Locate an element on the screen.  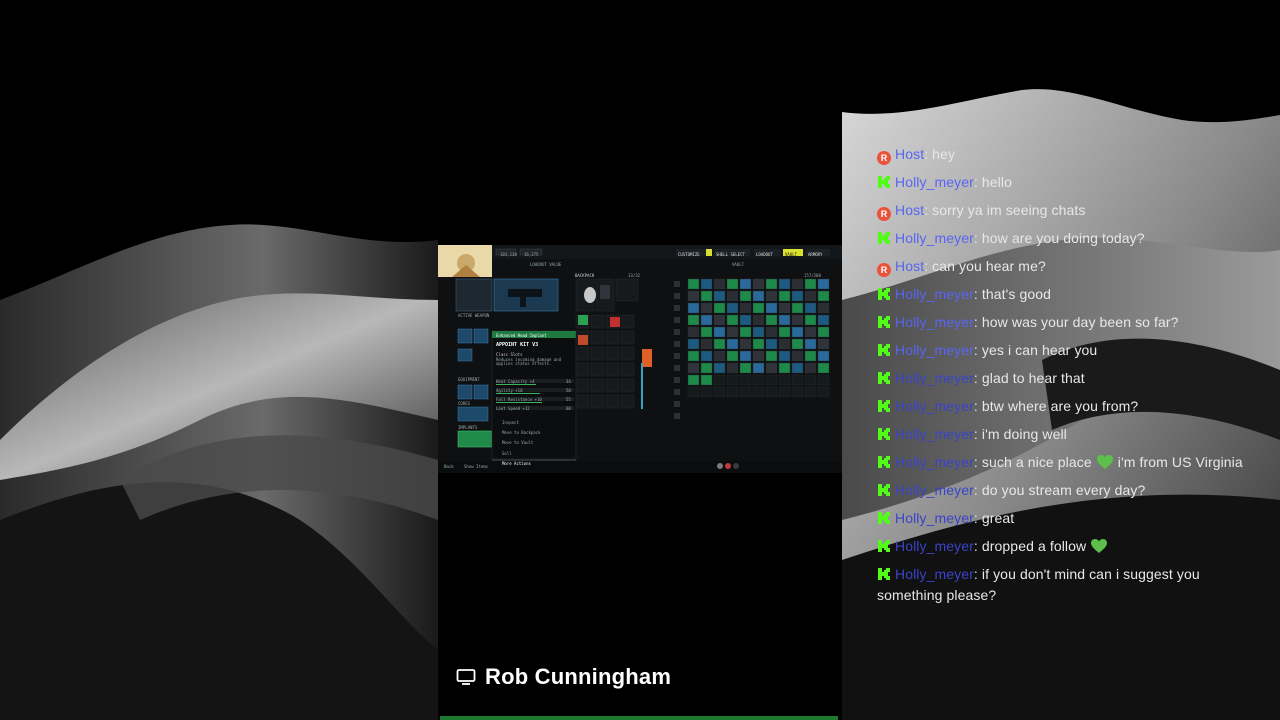
action-inspect: Inspect is located at coordinates (510, 422).